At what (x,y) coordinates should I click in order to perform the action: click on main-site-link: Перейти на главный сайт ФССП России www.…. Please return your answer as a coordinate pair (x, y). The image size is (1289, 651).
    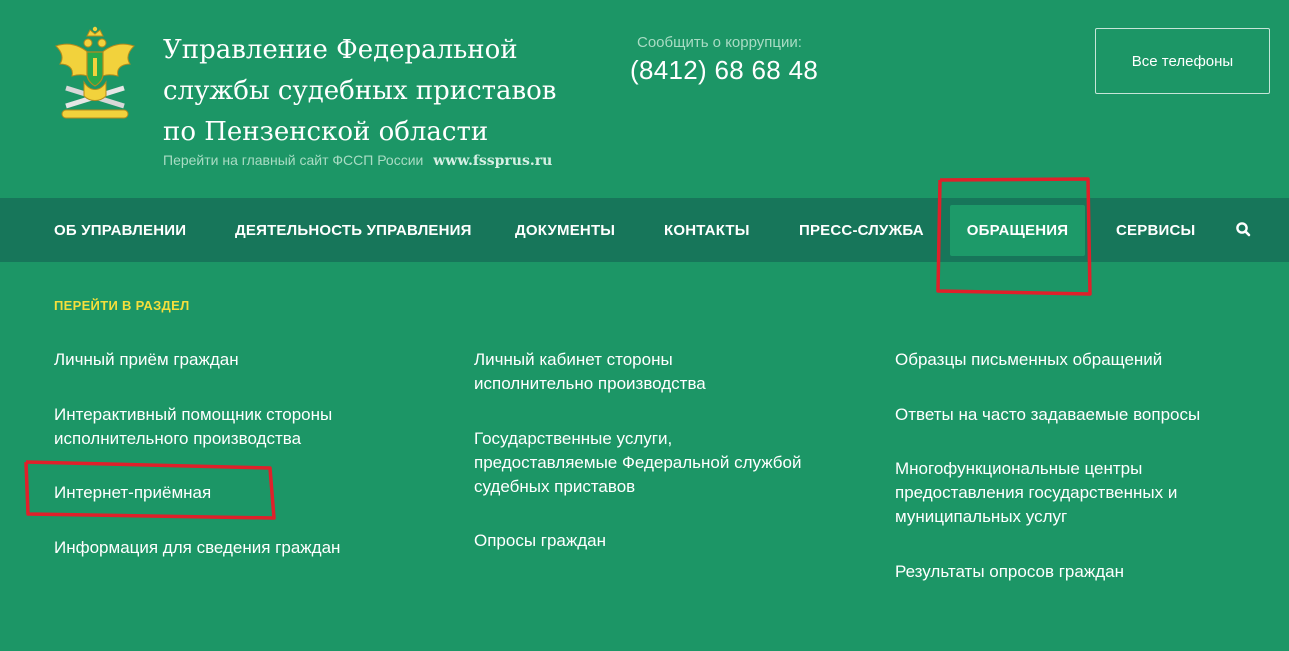
    Looking at the image, I should click on (357, 160).